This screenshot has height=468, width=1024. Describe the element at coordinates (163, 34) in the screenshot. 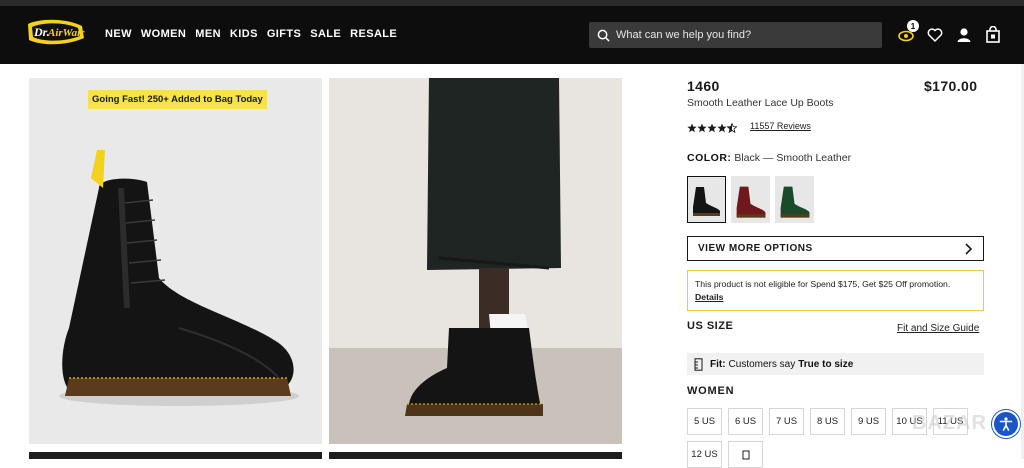

I see `nav-women: WOMEN` at that location.